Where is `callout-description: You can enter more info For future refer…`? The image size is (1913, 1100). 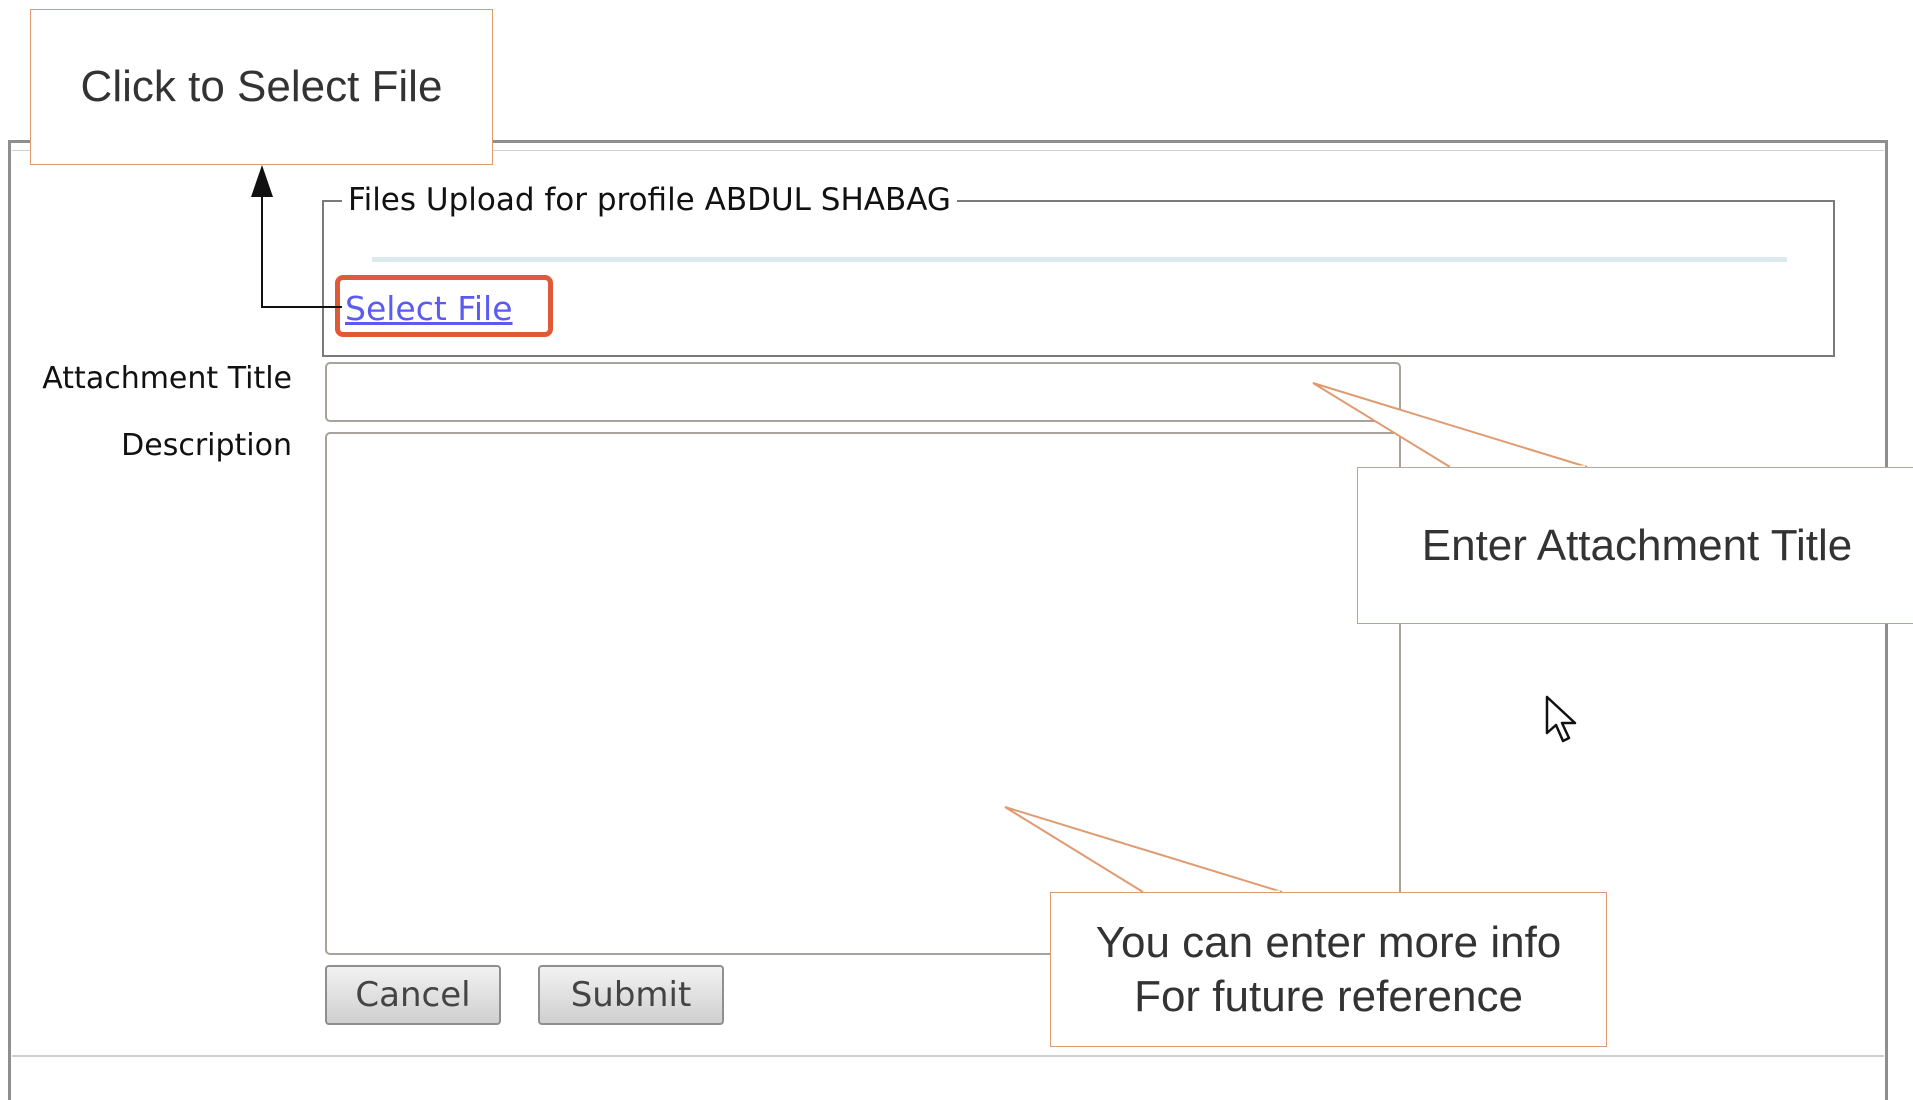 callout-description: You can enter more info For future refer… is located at coordinates (1328, 969).